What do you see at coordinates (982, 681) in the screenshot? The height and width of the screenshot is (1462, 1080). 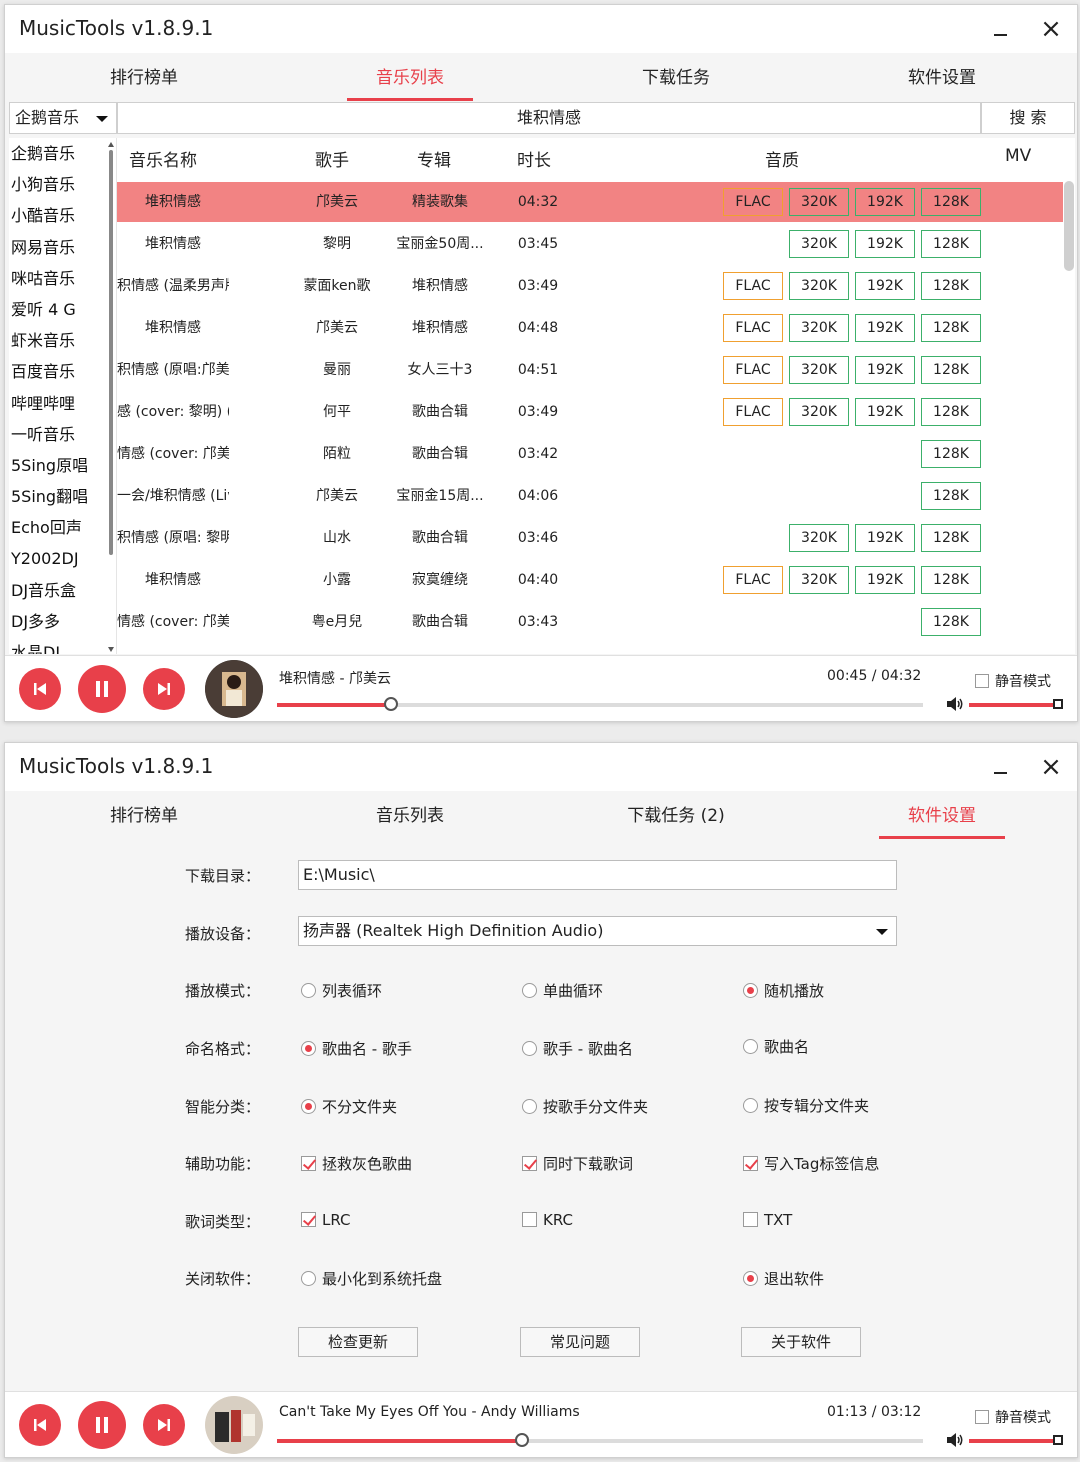 I see `mute-checkbox-box` at bounding box center [982, 681].